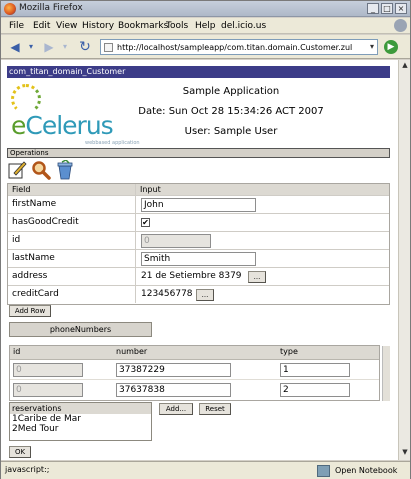 This screenshot has height=479, width=411. What do you see at coordinates (404, 260) in the screenshot?
I see `page-scrollbar: ▲ ▼` at bounding box center [404, 260].